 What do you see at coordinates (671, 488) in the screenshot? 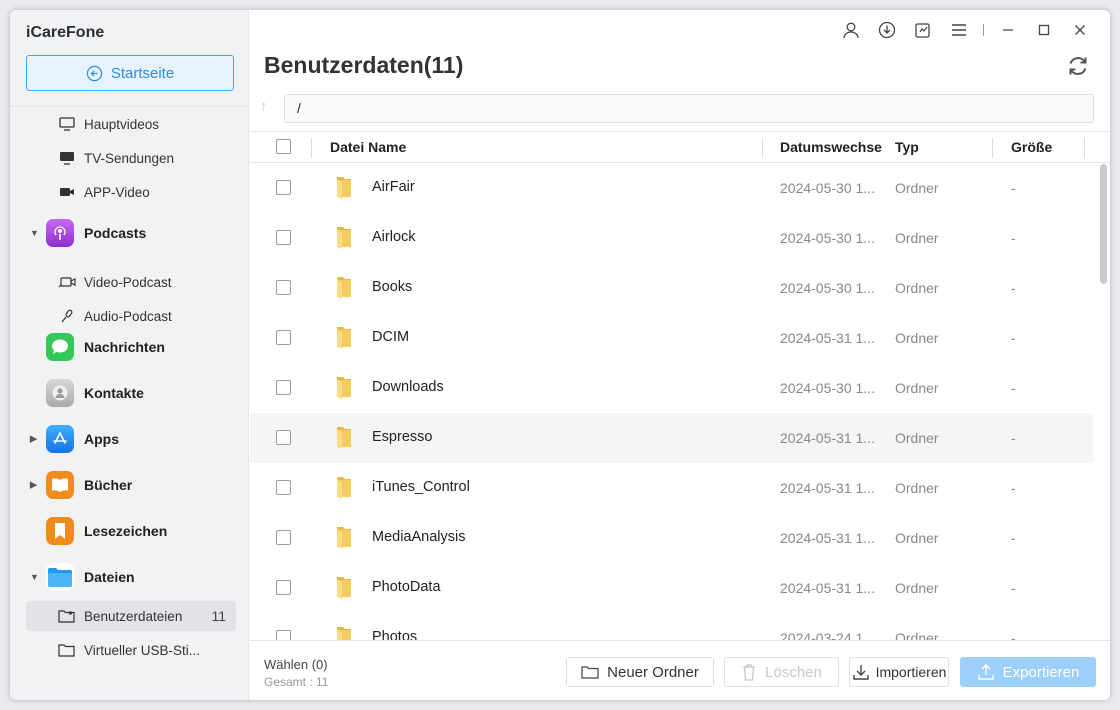
I see `table-row: iTunes_Control 2024-05-31 1... Ordner -` at bounding box center [671, 488].